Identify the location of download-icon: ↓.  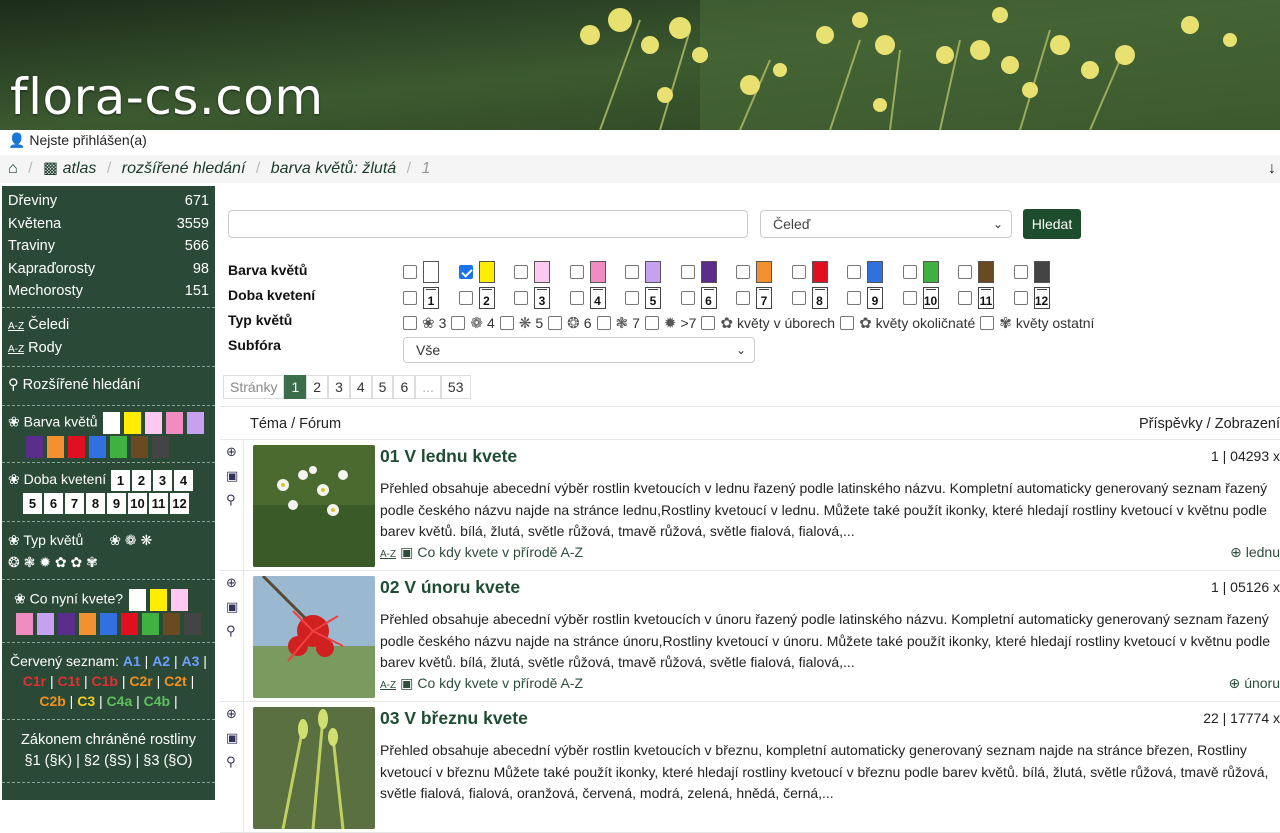
(1272, 169).